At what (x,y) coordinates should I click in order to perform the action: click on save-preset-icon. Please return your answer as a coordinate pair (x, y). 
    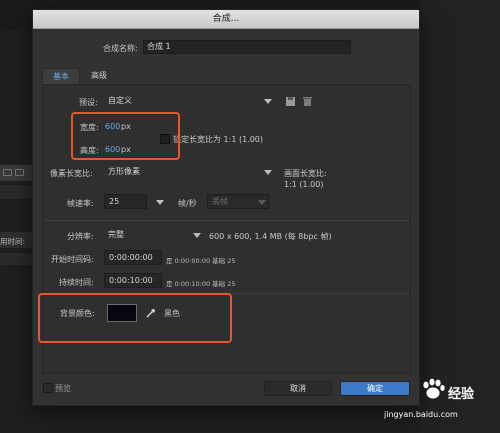
    Looking at the image, I should click on (290, 101).